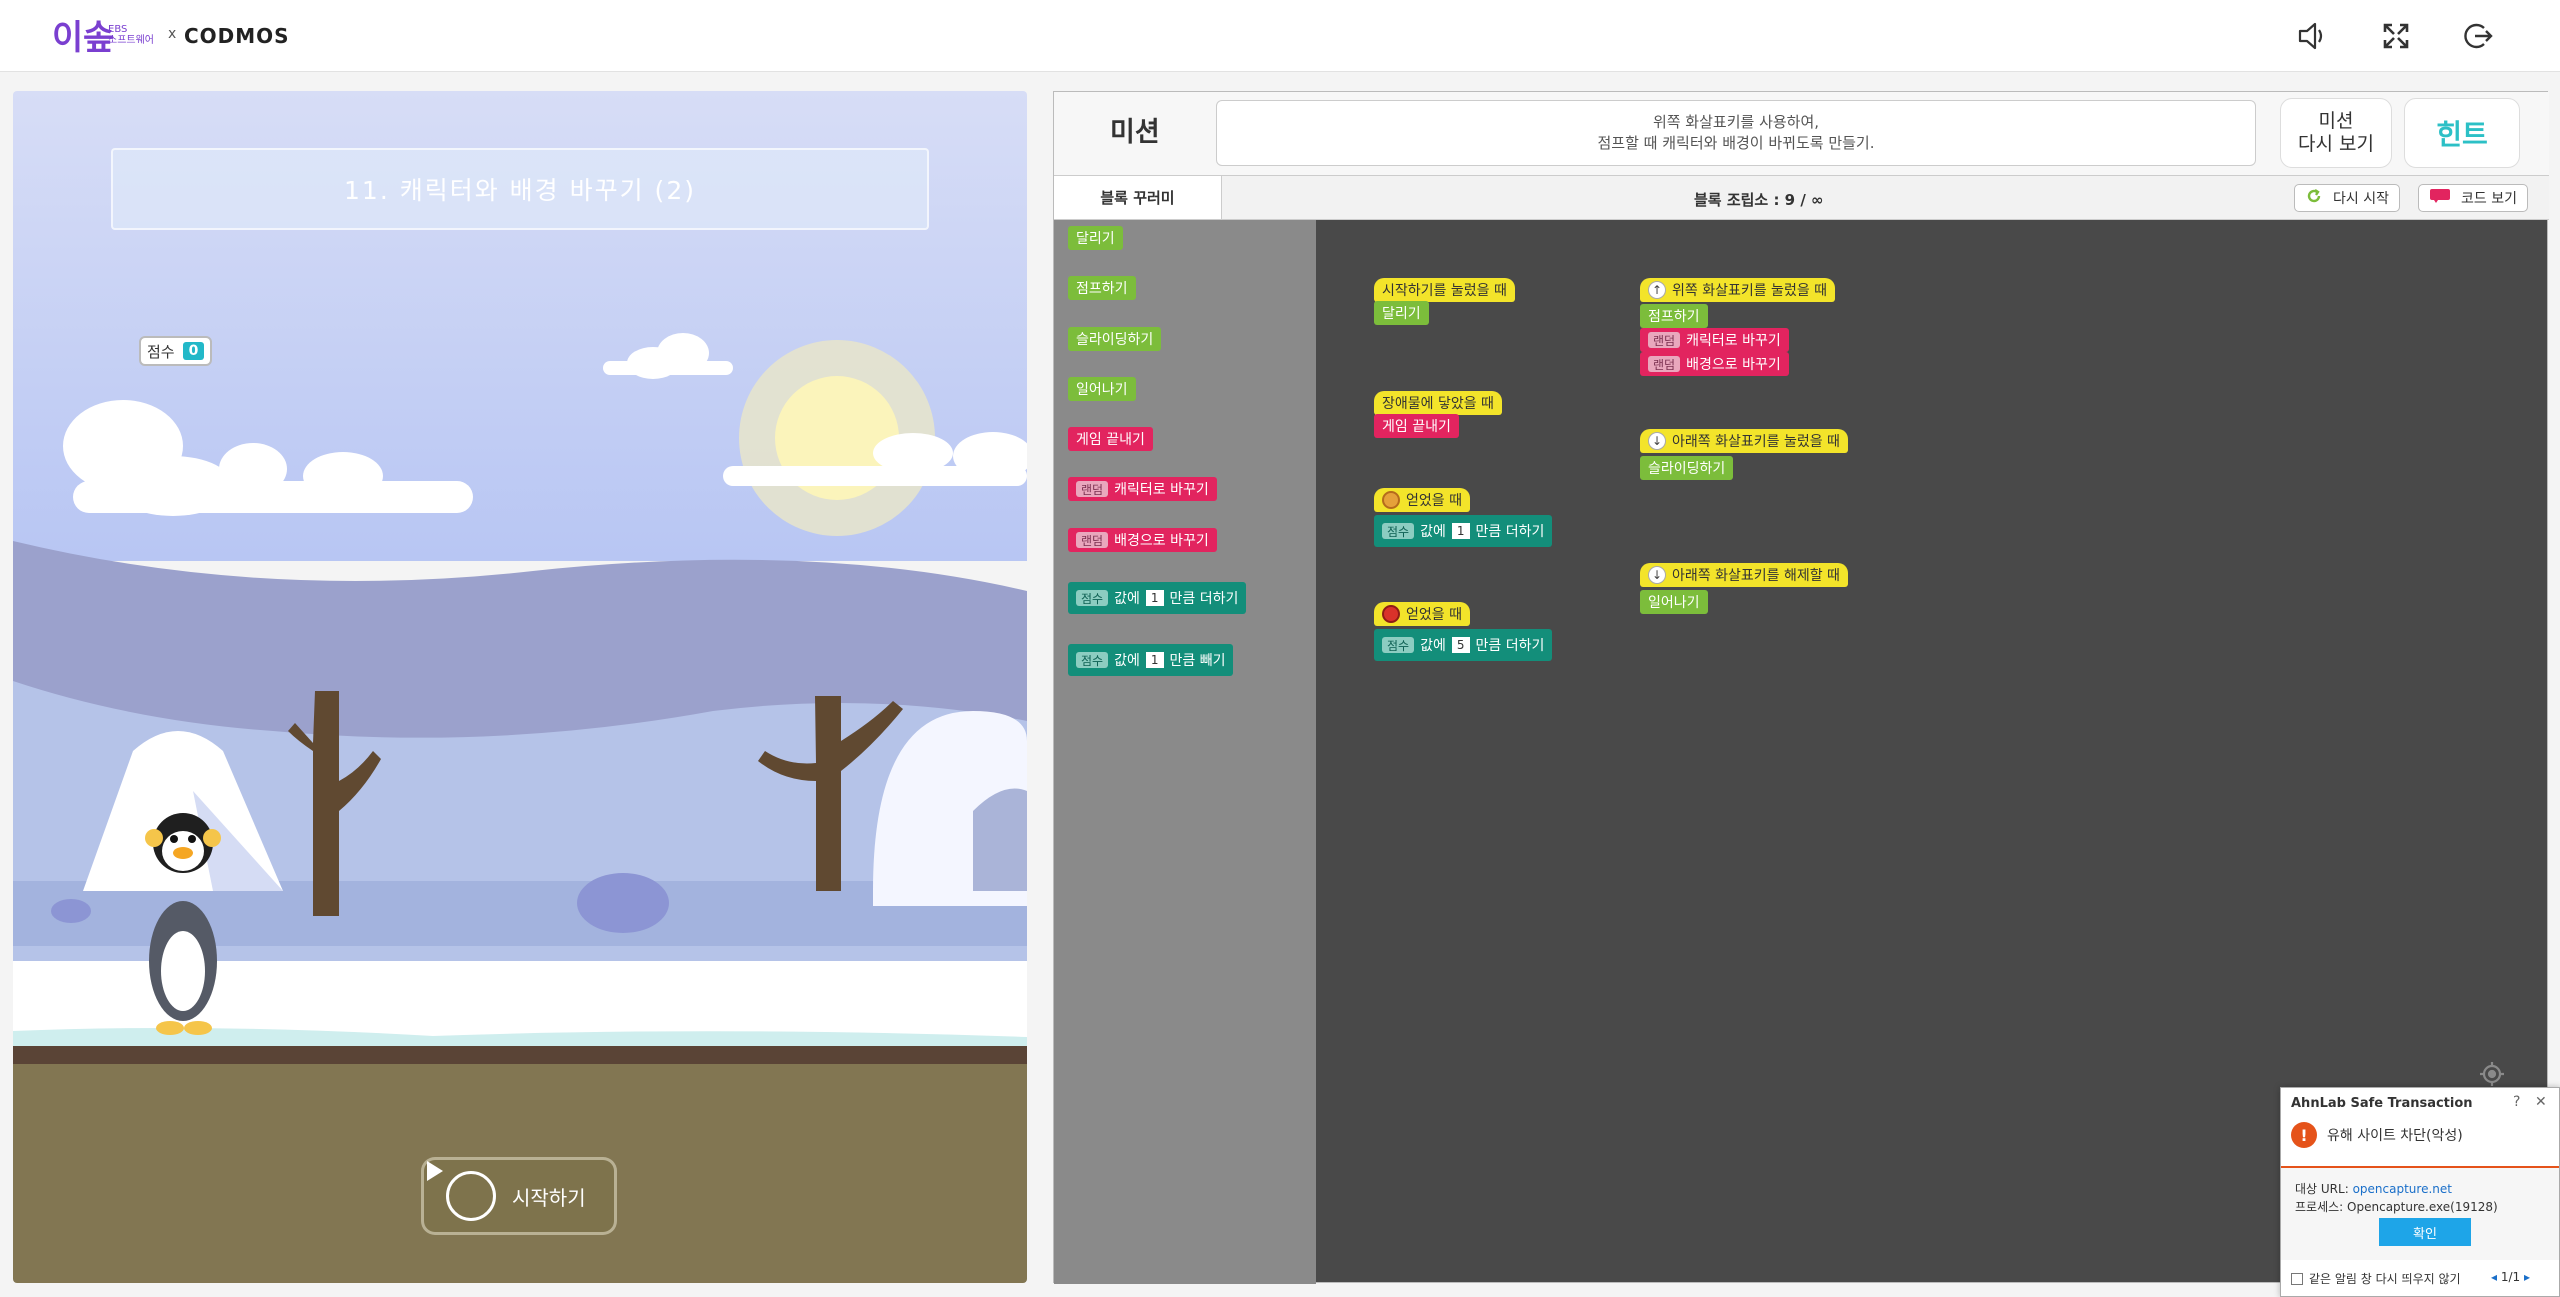 The height and width of the screenshot is (1297, 2560). What do you see at coordinates (1687, 468) in the screenshot?
I see `block-slide: 슬라이딩하기` at bounding box center [1687, 468].